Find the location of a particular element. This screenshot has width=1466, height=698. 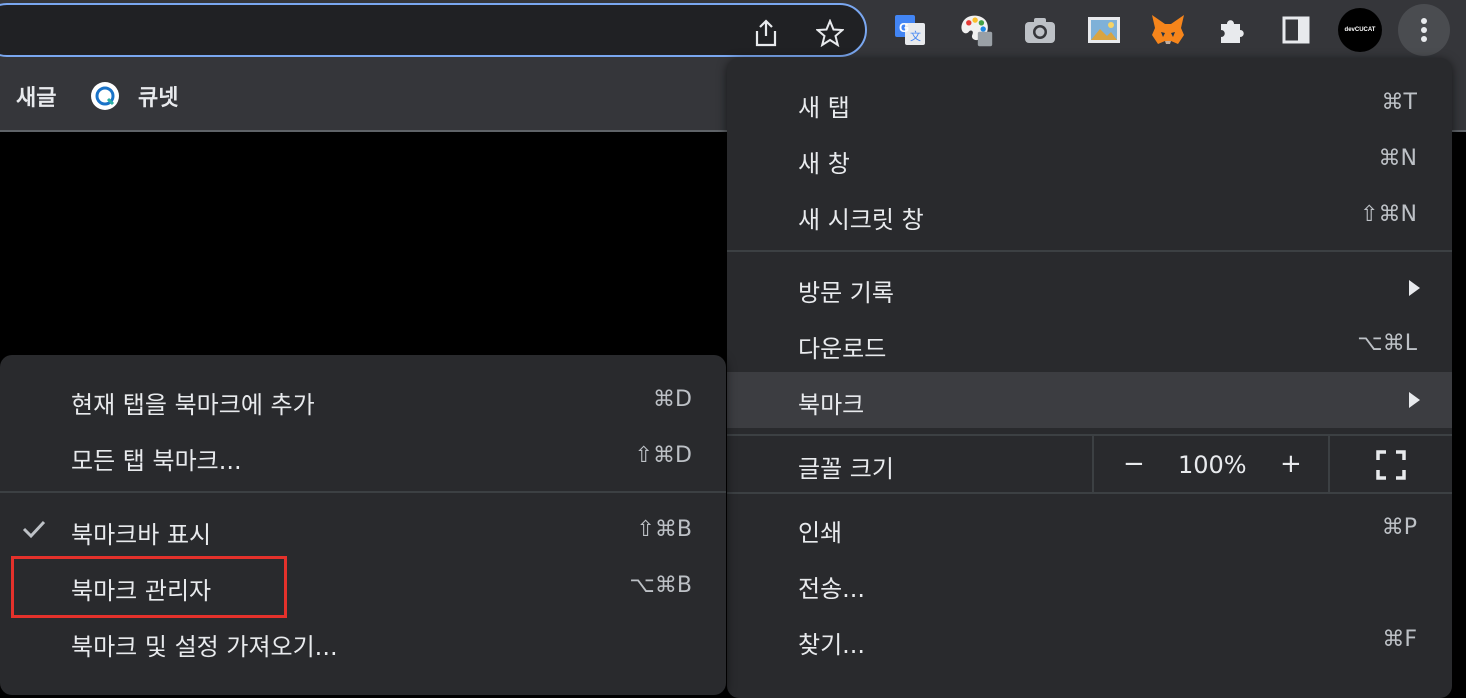

menu-item-label: 새 창 is located at coordinates (824, 164).